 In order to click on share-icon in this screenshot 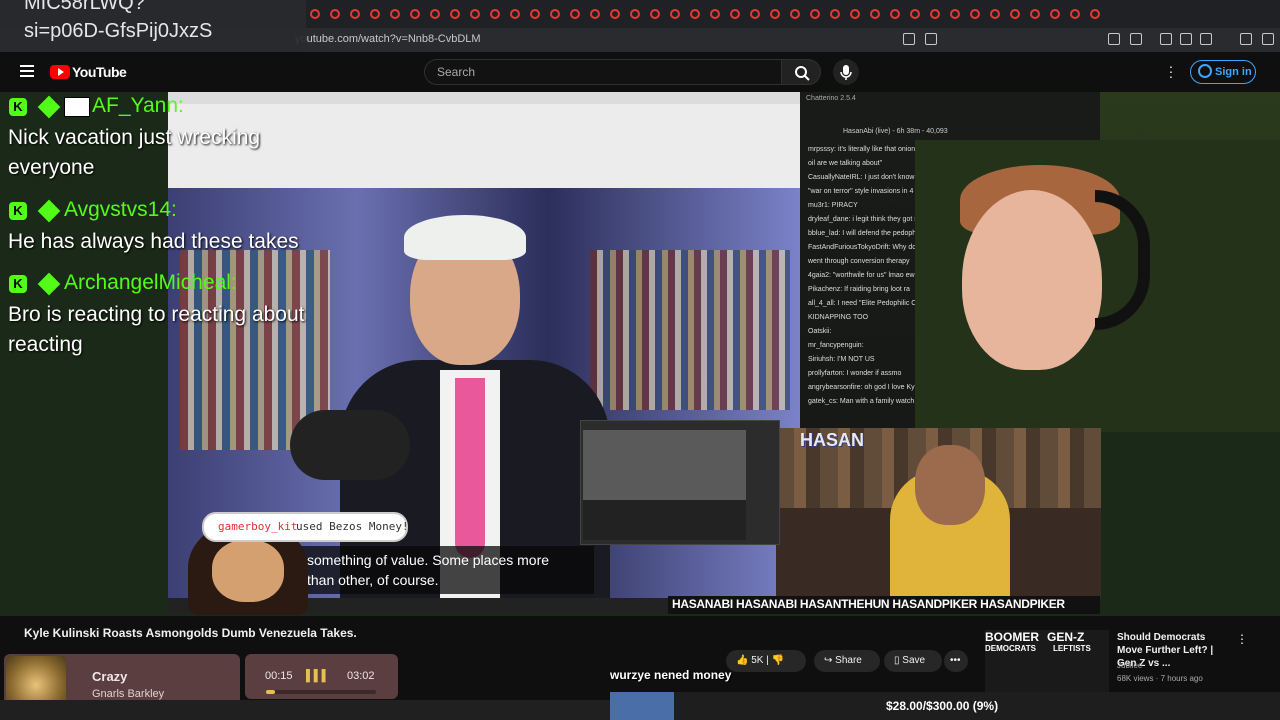, I will do `click(931, 39)`.